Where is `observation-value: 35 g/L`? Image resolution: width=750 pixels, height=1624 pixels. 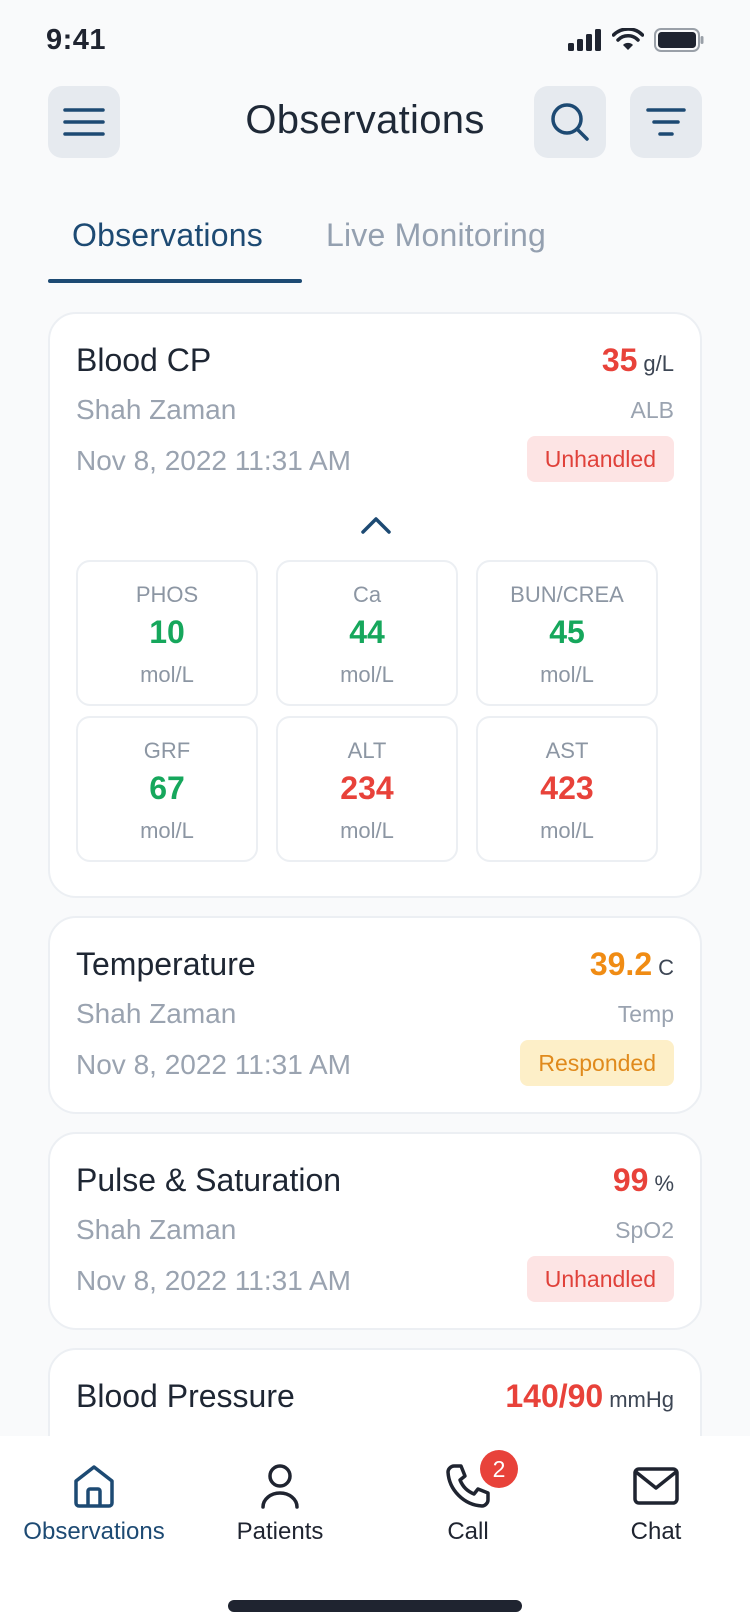
observation-value: 35 g/L is located at coordinates (638, 360).